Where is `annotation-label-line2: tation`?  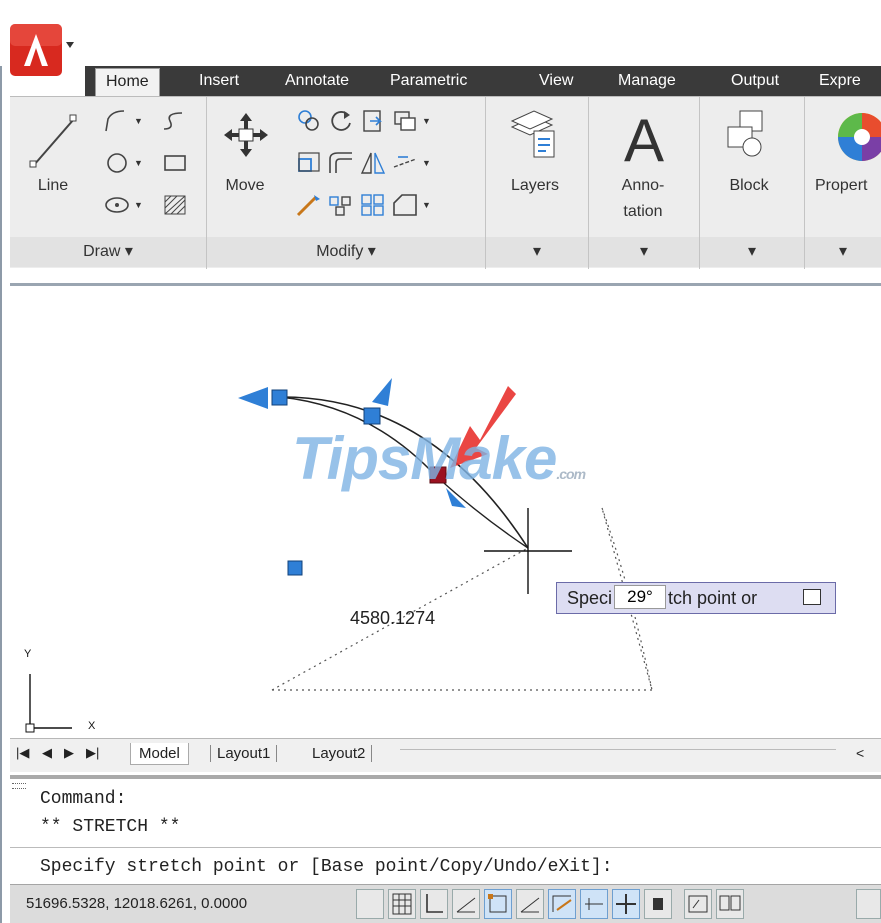
annotation-label-line2: tation is located at coordinates (643, 212).